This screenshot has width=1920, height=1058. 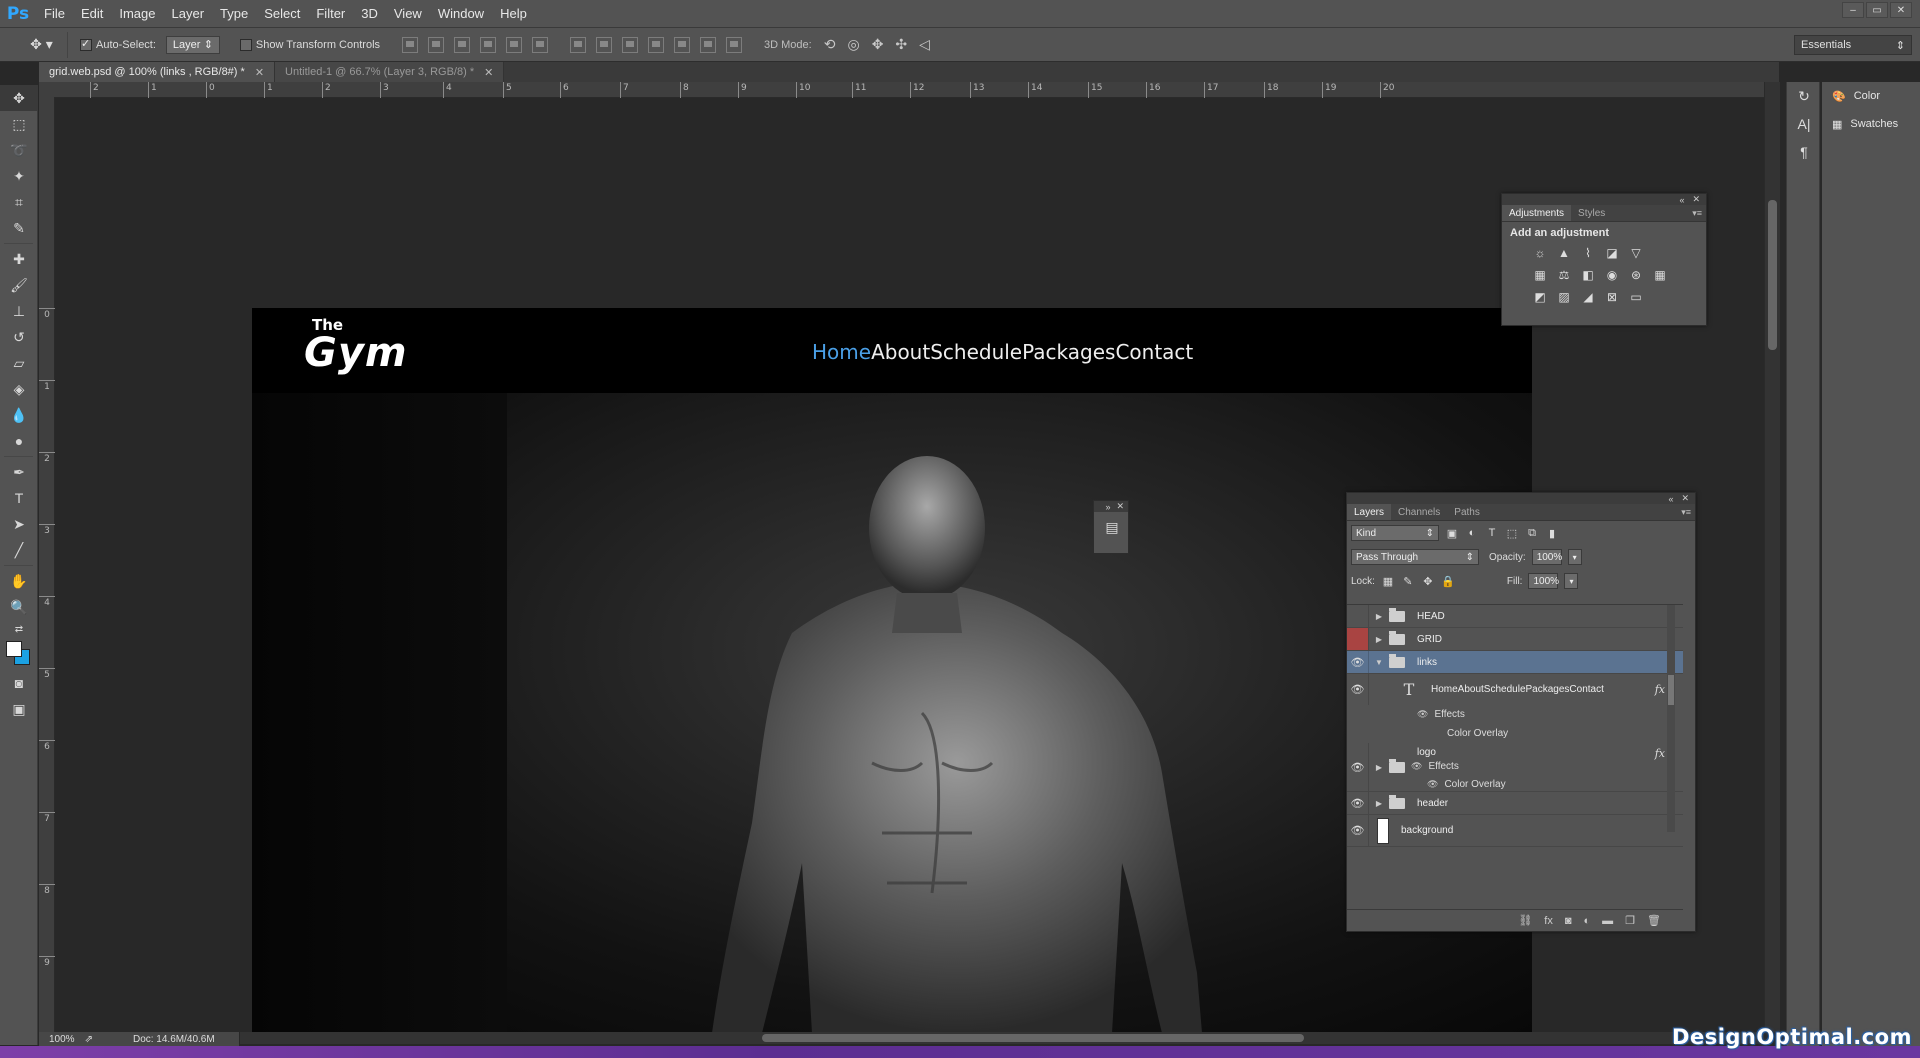 I want to click on menu-view: View, so click(x=408, y=14).